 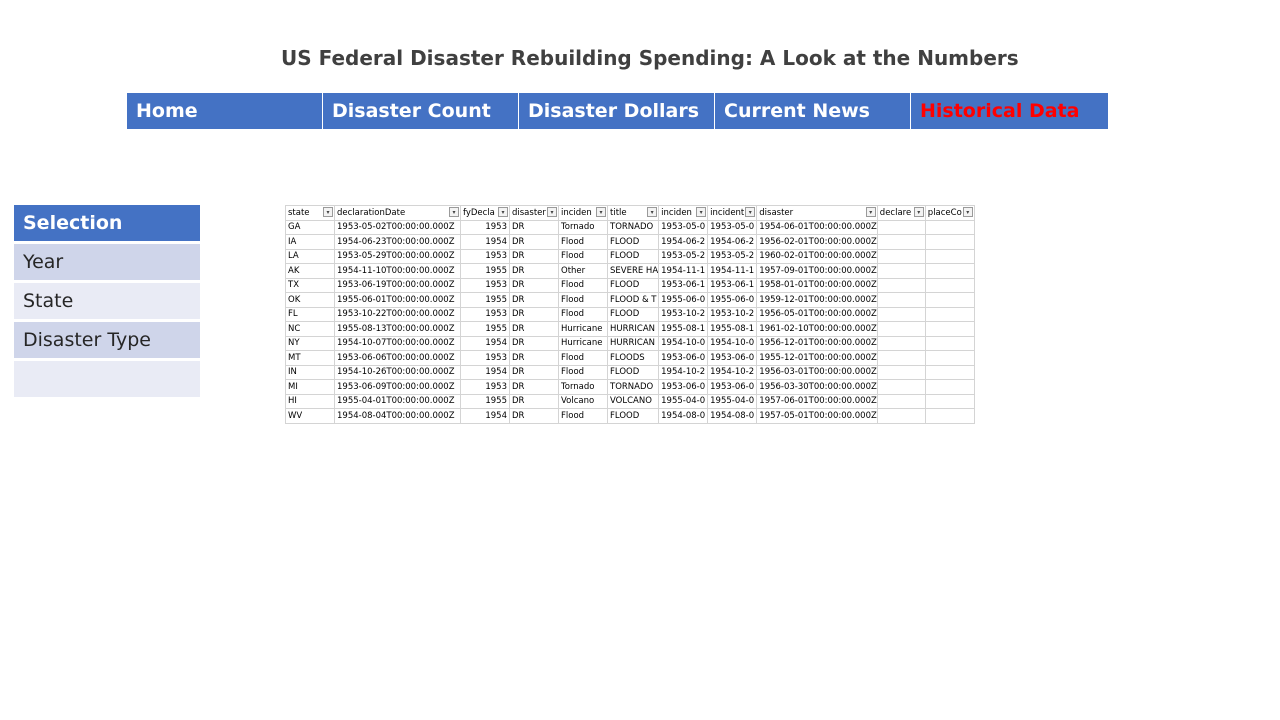 I want to click on table-cell: Hurricane, so click(x=583, y=329).